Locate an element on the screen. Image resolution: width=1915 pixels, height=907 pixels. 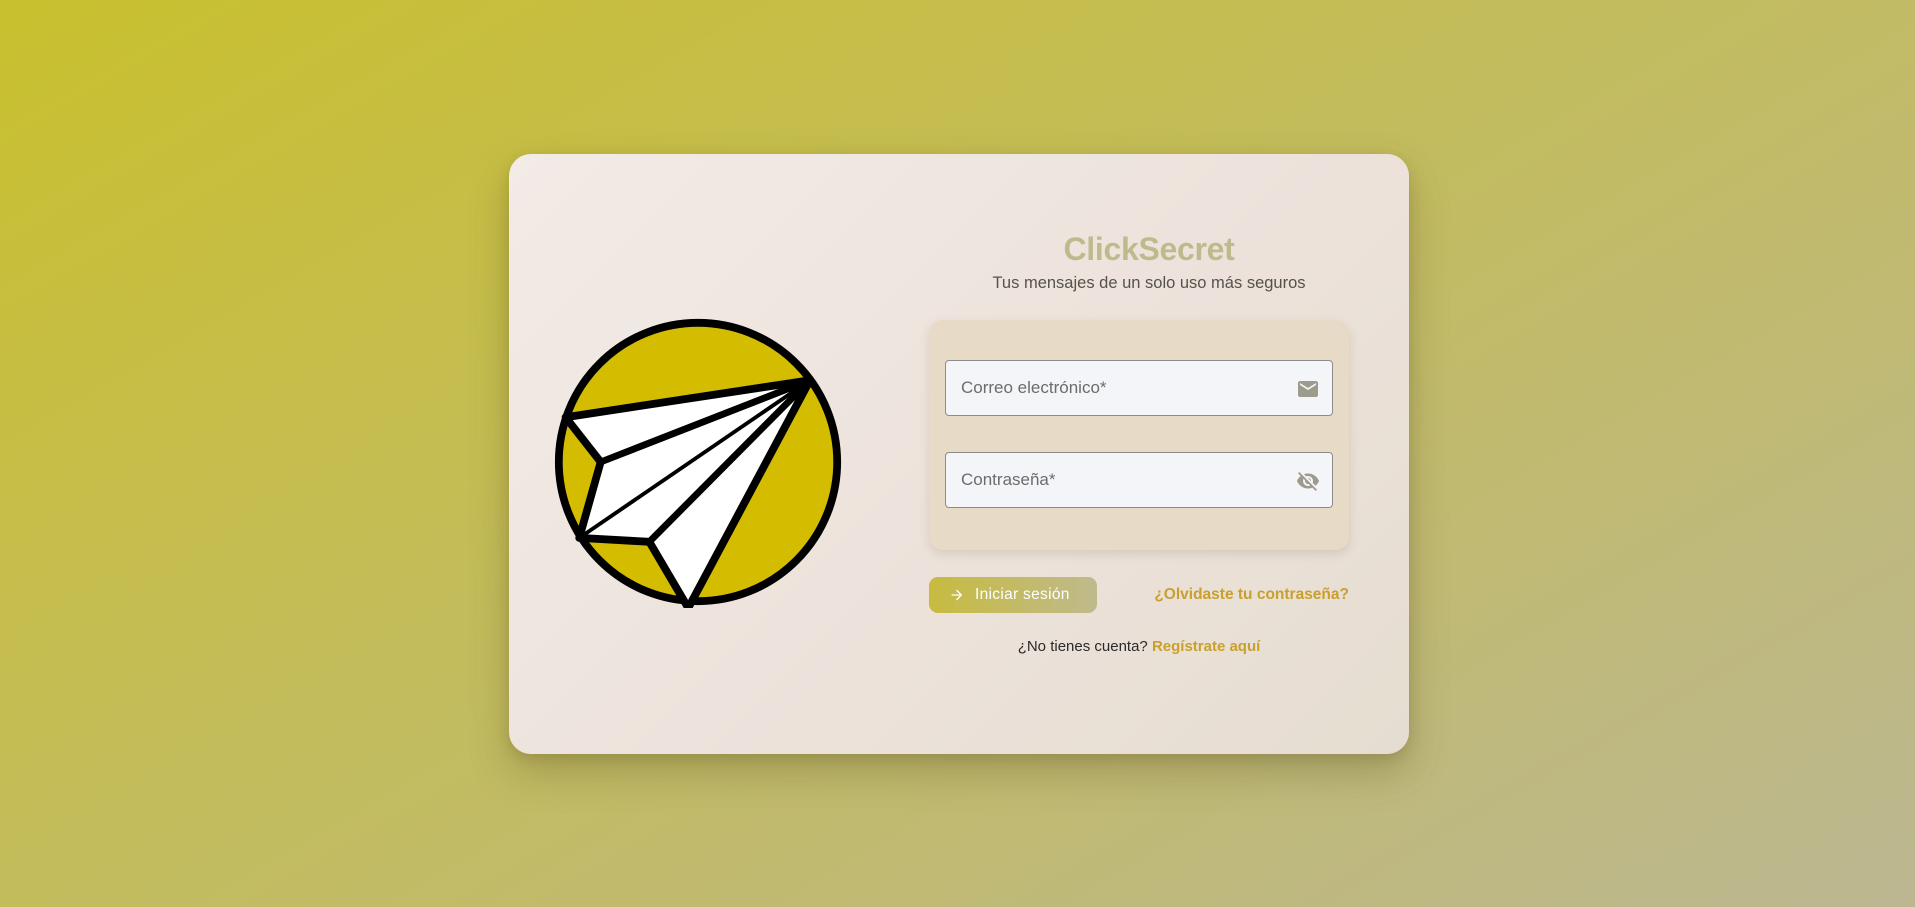
email-field is located at coordinates (1139, 388).